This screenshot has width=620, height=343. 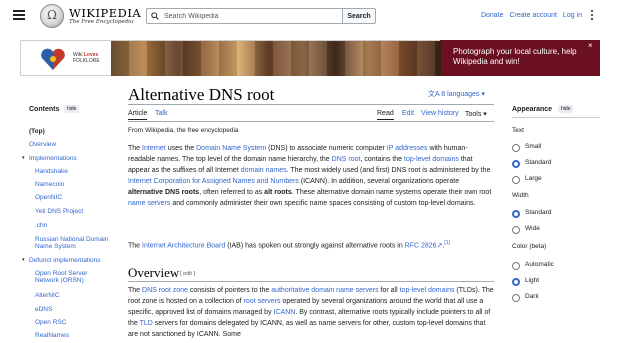 I want to click on toc-hide-button: hide, so click(x=72, y=109).